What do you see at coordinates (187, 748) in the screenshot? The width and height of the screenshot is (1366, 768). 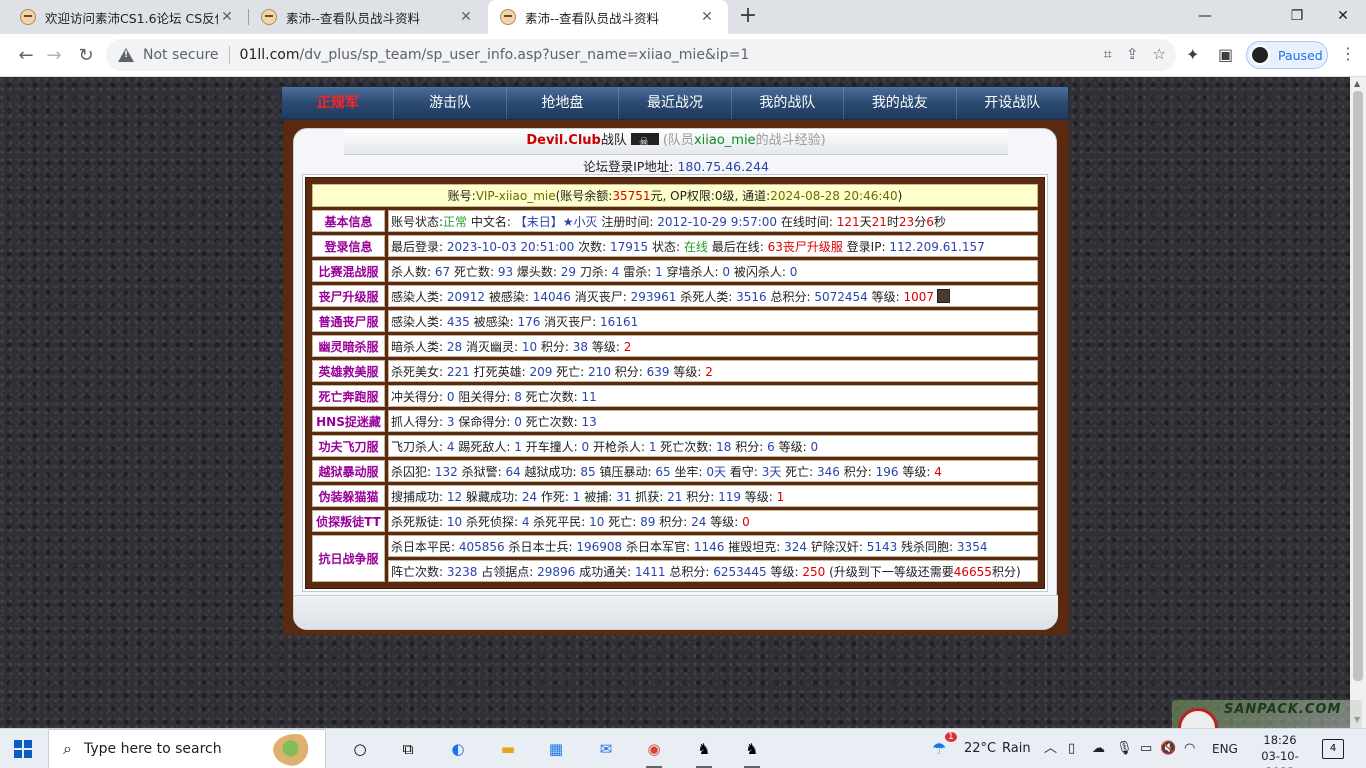 I see `taskbar-search-box: ⌕ Type here to search` at bounding box center [187, 748].